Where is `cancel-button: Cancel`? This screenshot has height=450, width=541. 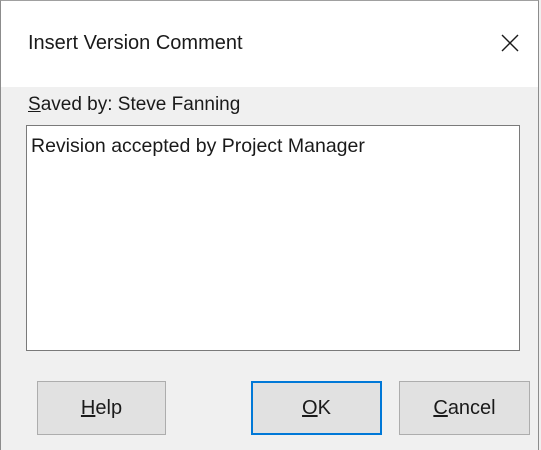
cancel-button: Cancel is located at coordinates (464, 408).